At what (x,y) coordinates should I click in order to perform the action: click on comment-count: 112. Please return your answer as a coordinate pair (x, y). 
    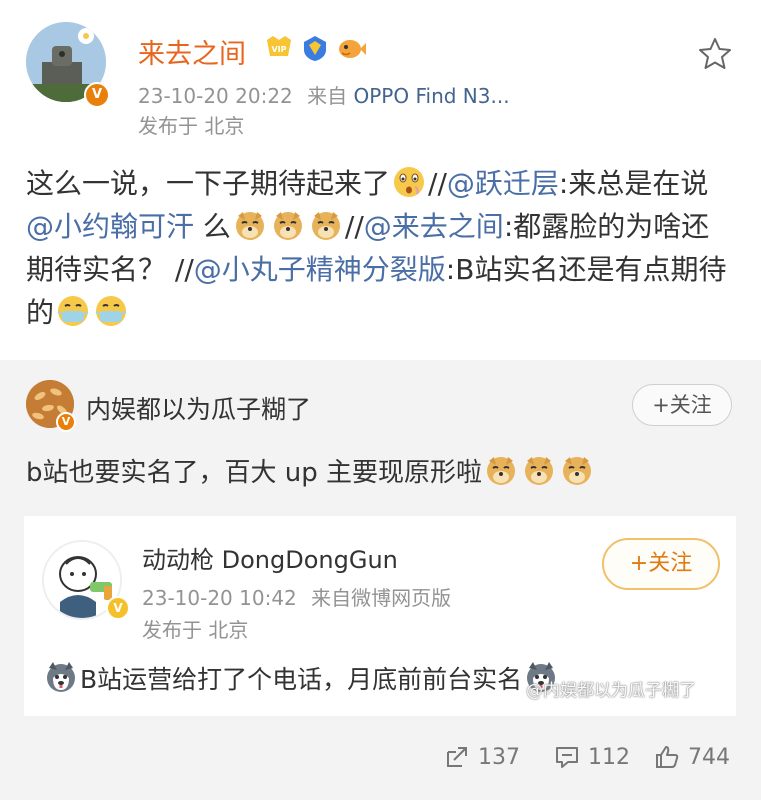
    Looking at the image, I should click on (609, 757).